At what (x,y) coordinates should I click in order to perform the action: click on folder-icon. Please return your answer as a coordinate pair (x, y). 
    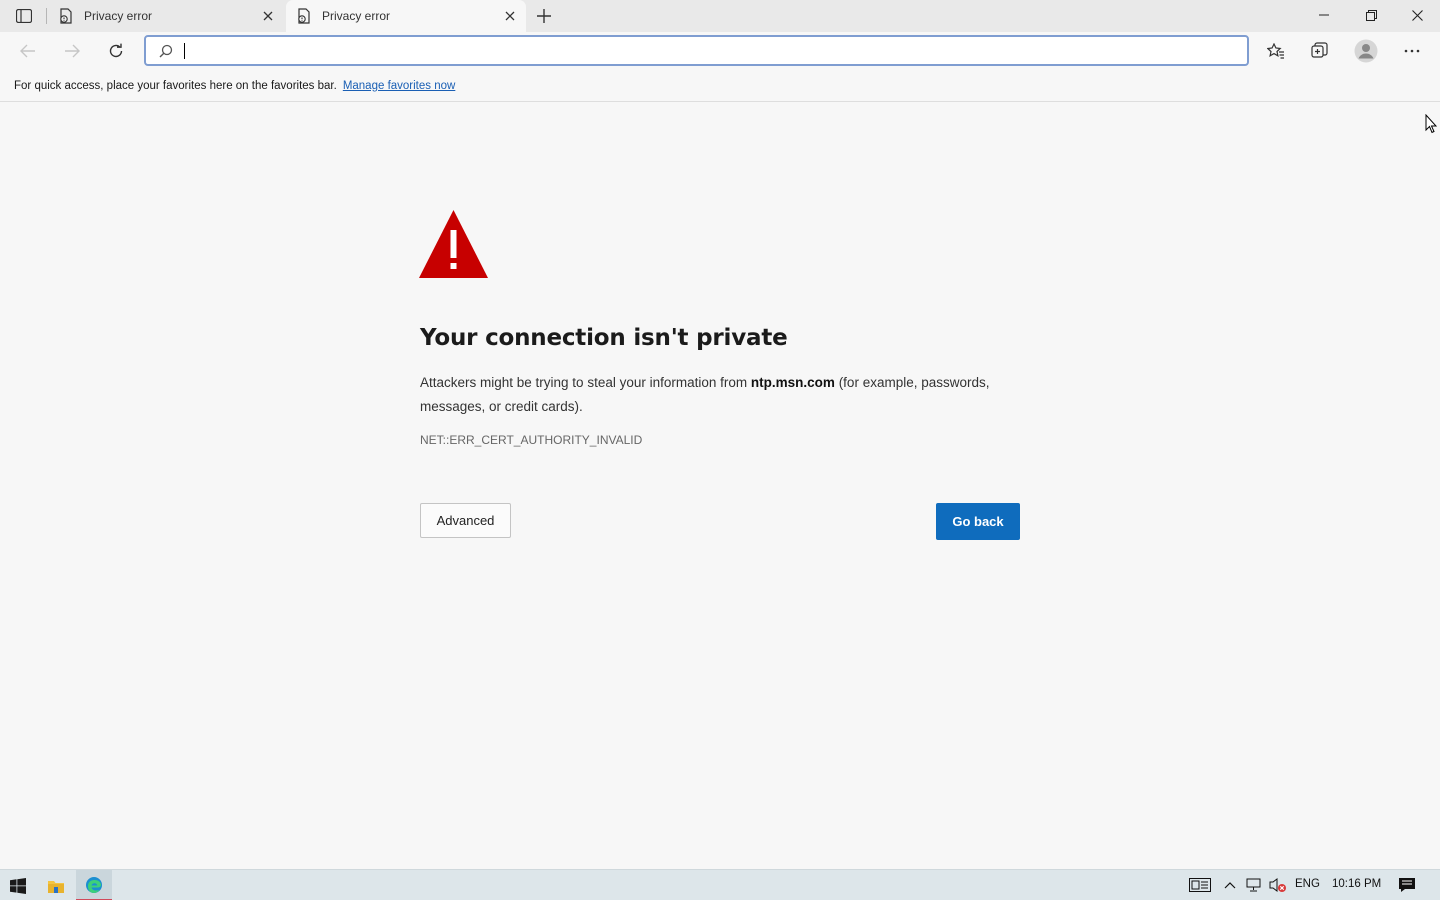
    Looking at the image, I should click on (56, 886).